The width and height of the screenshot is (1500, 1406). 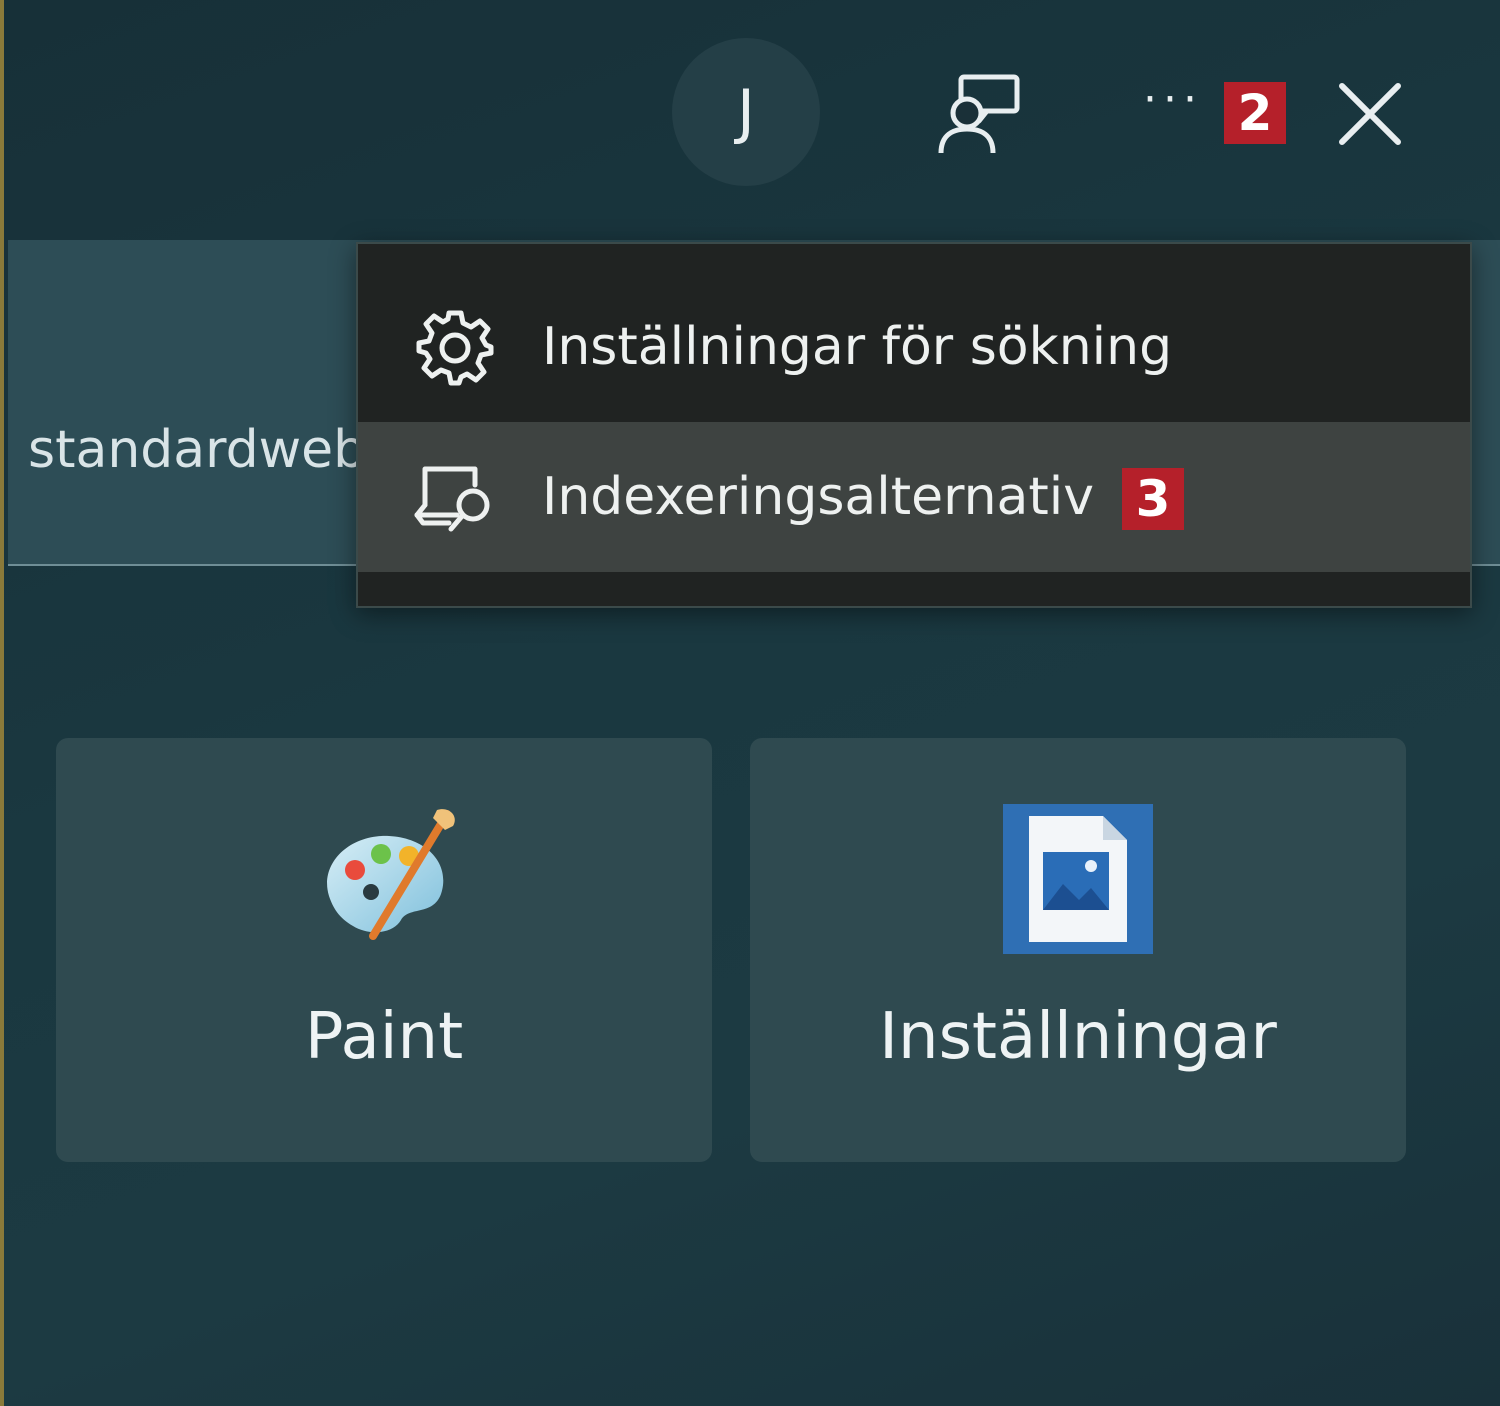 What do you see at coordinates (1078, 1037) in the screenshot?
I see `app-tile-label: Inställningar` at bounding box center [1078, 1037].